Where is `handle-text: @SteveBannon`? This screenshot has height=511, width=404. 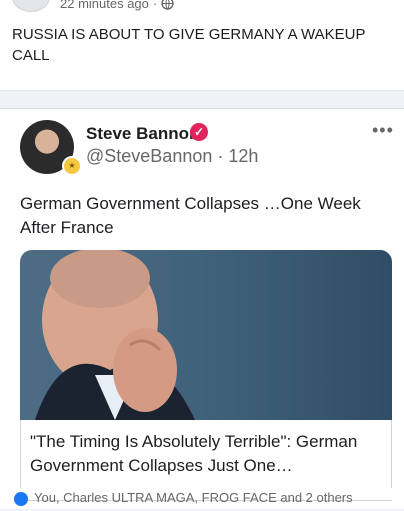
handle-text: @SteveBannon is located at coordinates (149, 156).